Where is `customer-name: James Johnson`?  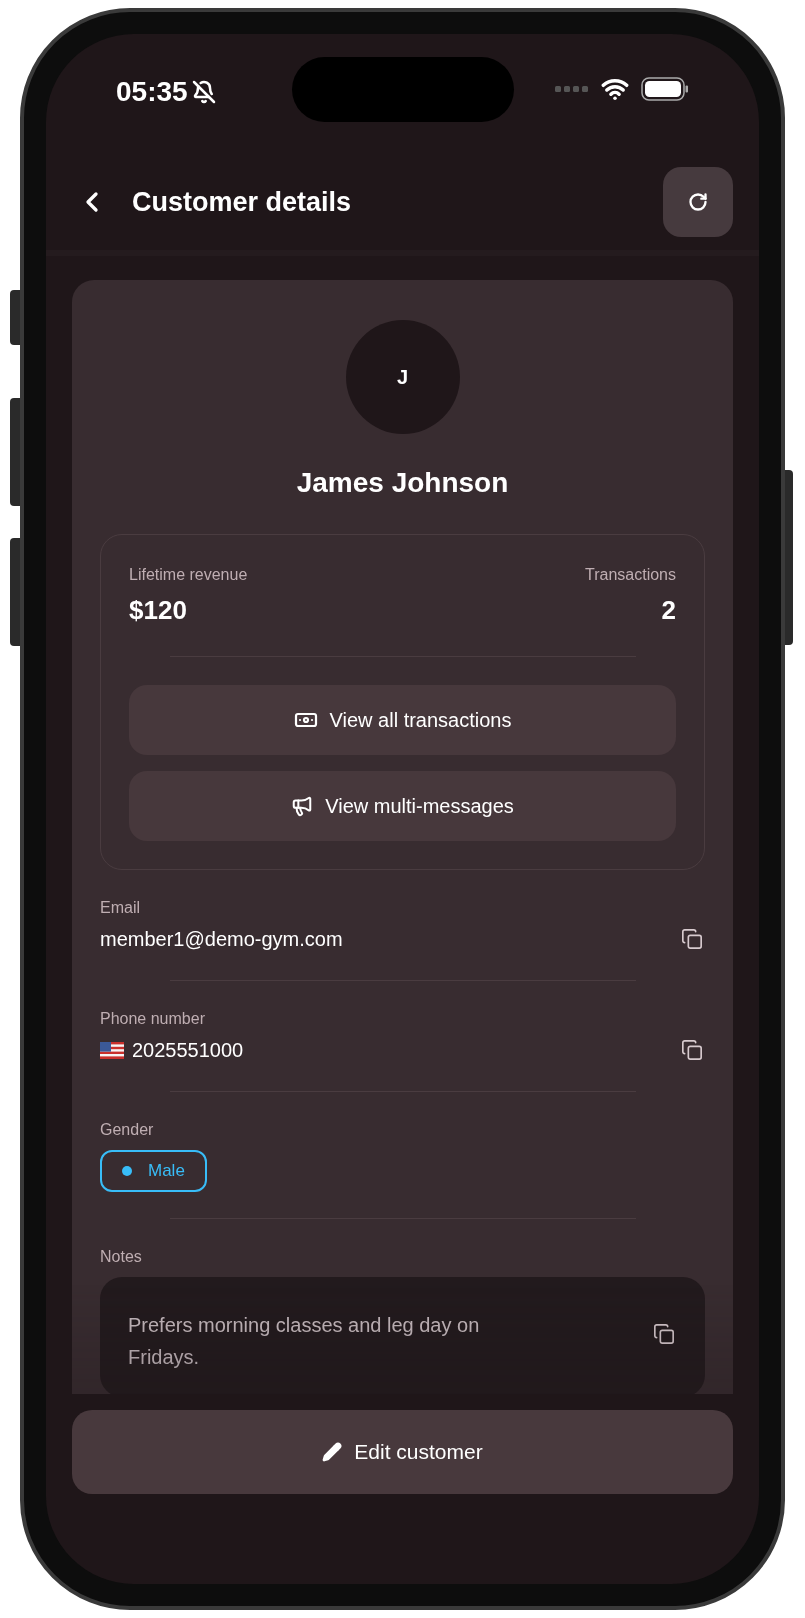 customer-name: James Johnson is located at coordinates (402, 483).